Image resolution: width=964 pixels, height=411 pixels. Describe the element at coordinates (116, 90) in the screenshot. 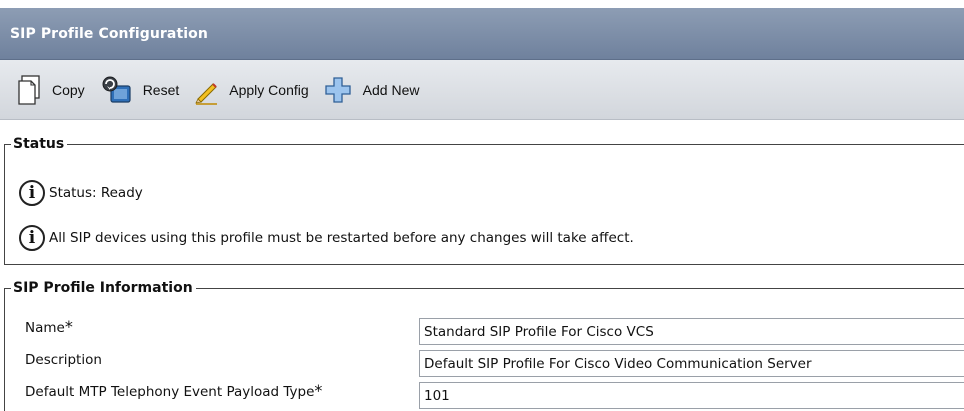

I see `reset-icon` at that location.